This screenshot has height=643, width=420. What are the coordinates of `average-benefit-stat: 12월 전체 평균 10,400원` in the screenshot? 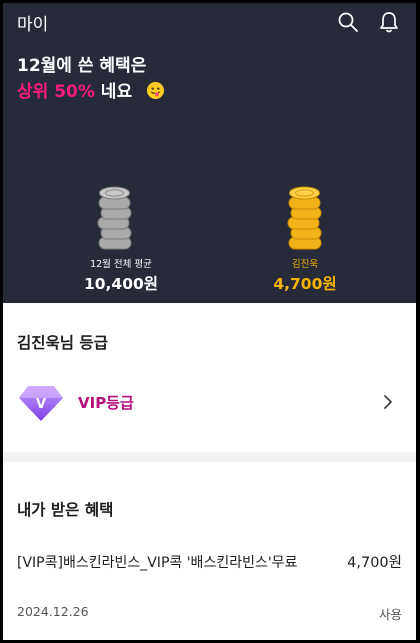 It's located at (121, 277).